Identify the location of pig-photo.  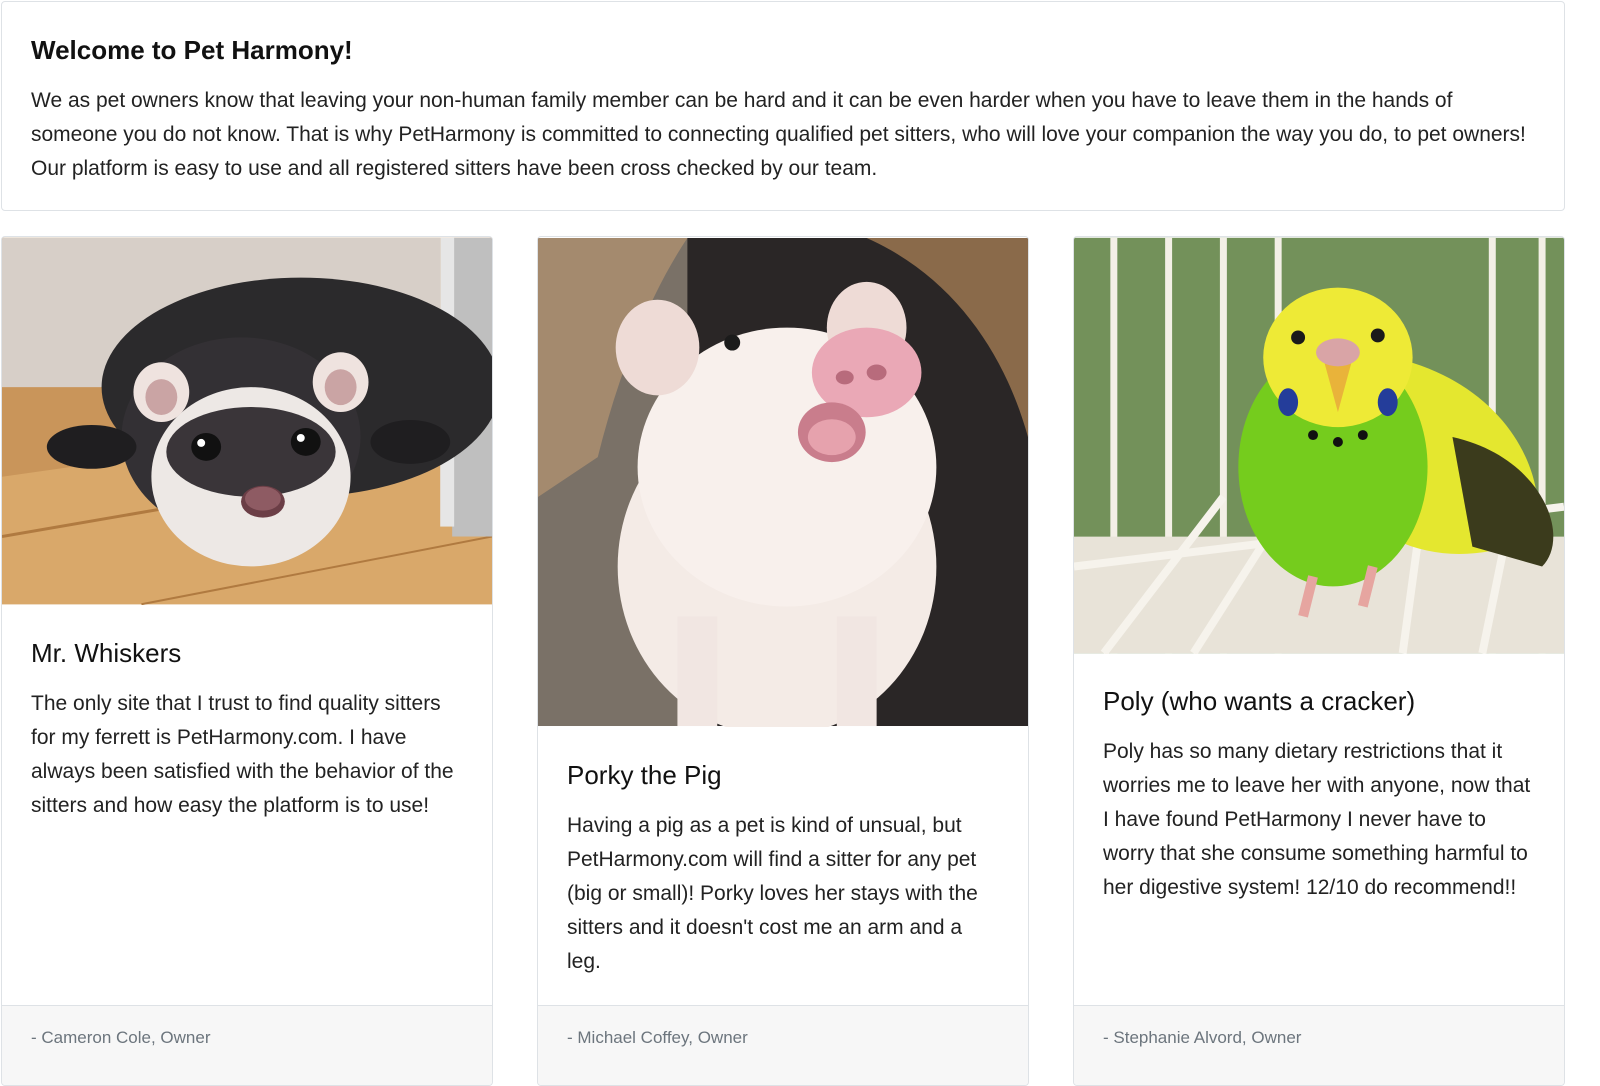
(783, 482).